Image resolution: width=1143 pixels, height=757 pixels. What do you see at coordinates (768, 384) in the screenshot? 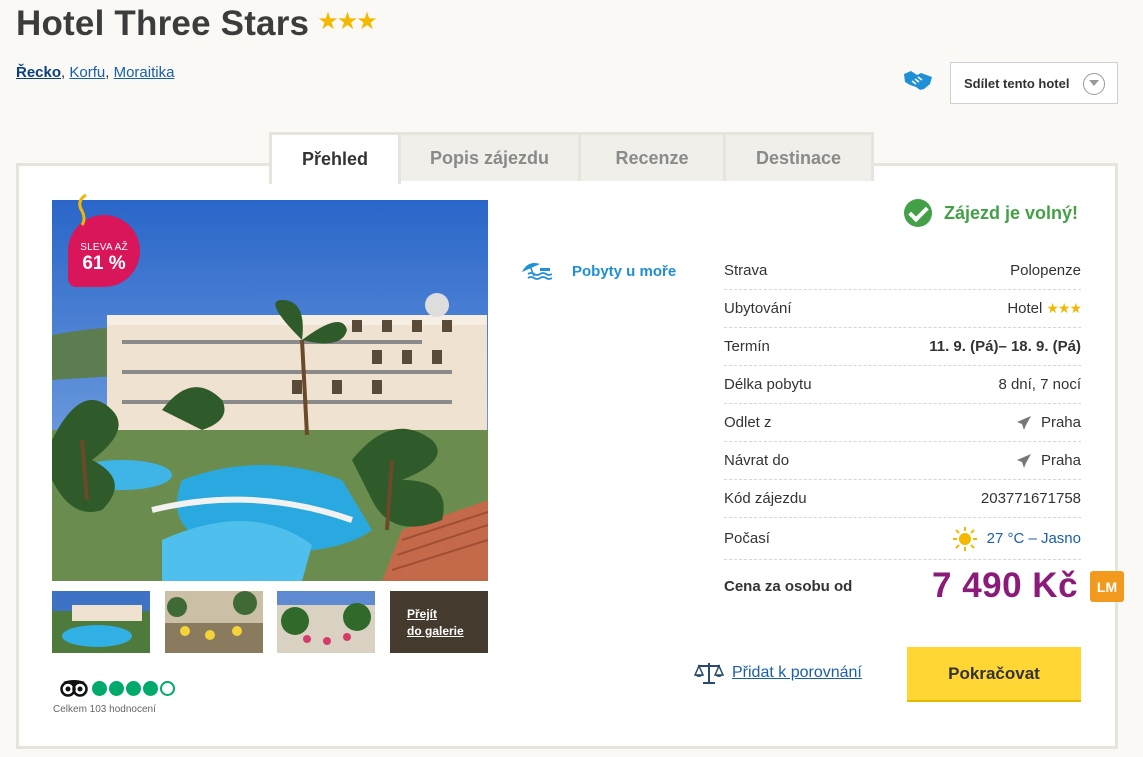
I see `detail-label: Délka pobytu` at bounding box center [768, 384].